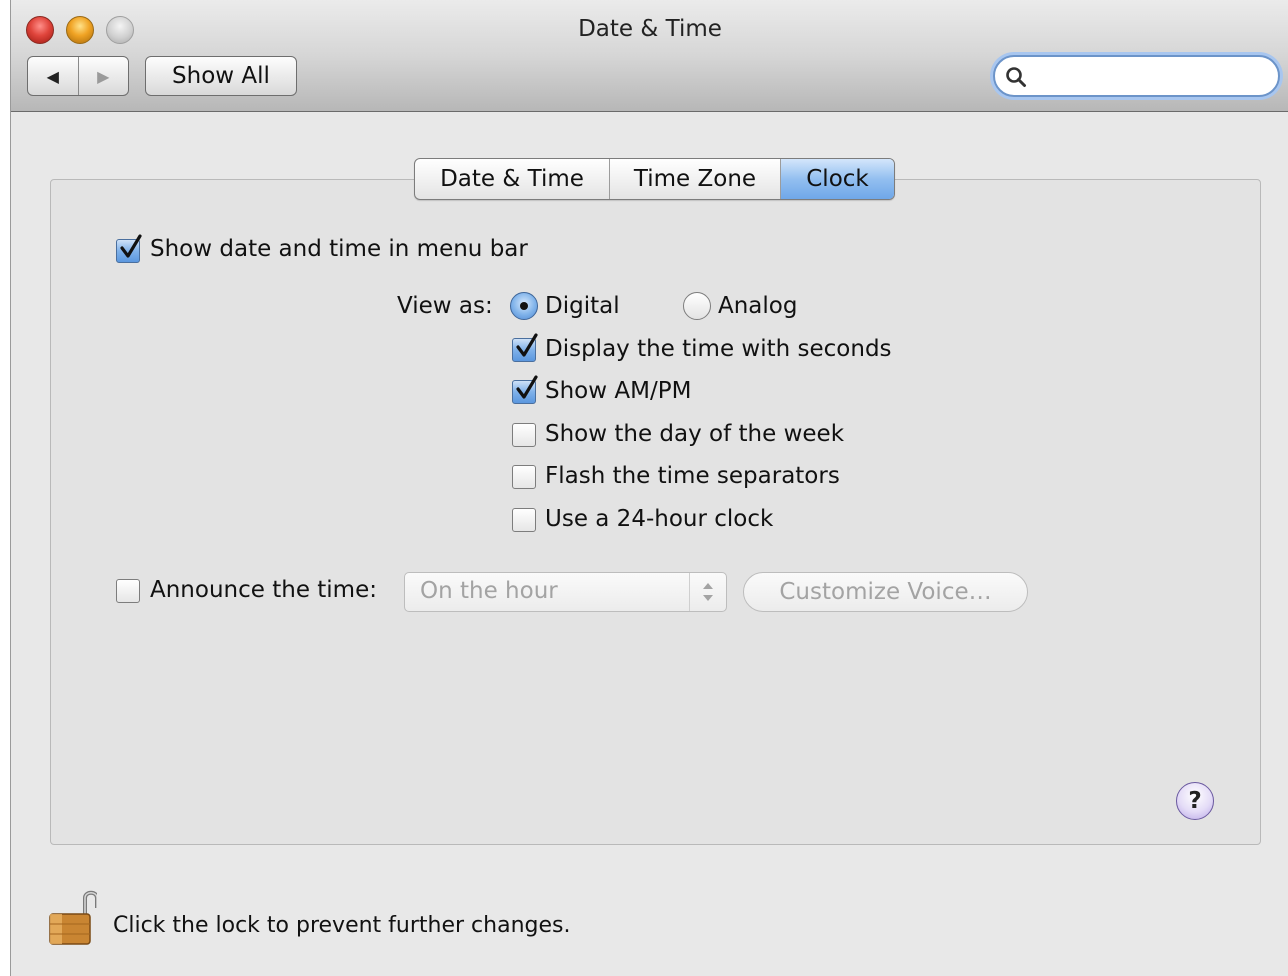  I want to click on show-day-of-week-checkbox, so click(524, 435).